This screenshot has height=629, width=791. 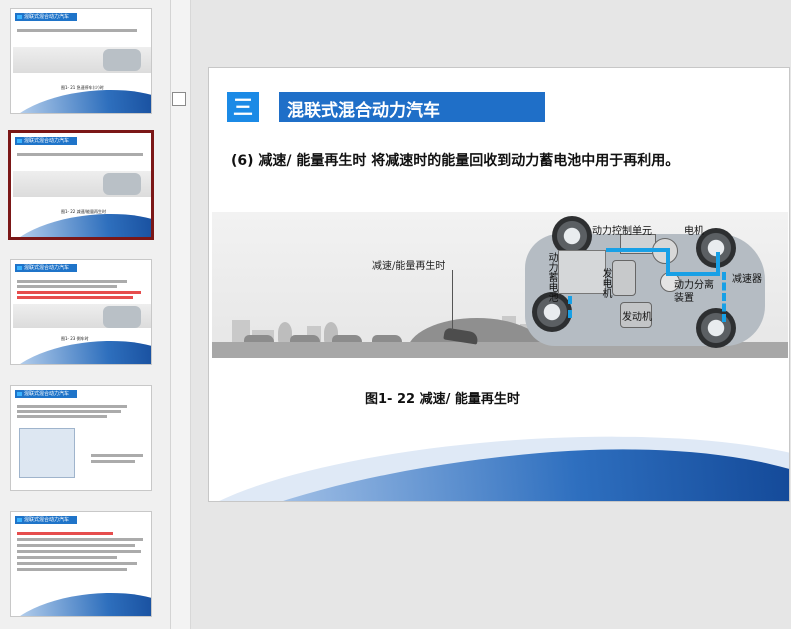 I want to click on slide-thumbnail-3: 混联式混合动力汽车 图1- 23 倒车时, so click(x=81, y=312).